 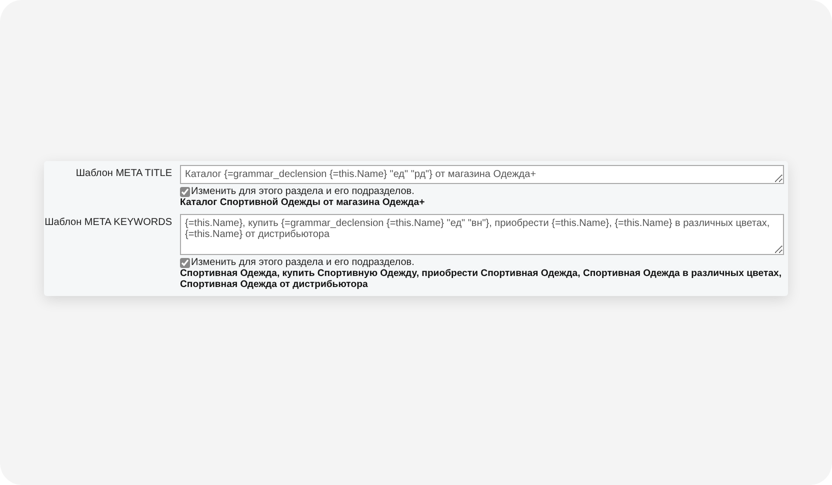 I want to click on preview-text: Спортивная Одежда, купить Спортивную Одежду, приобрести Спортивная Одежда, Спортивная Одежда в различных цветах, Спортивная Одежда от дистрибьютора, so click(x=481, y=279).